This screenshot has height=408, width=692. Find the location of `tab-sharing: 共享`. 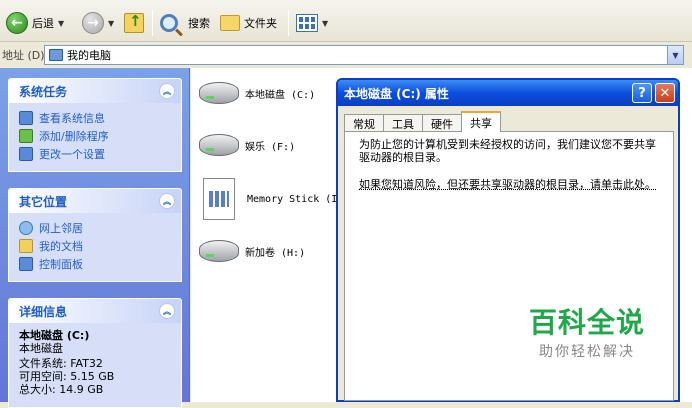

tab-sharing: 共享 is located at coordinates (481, 121).